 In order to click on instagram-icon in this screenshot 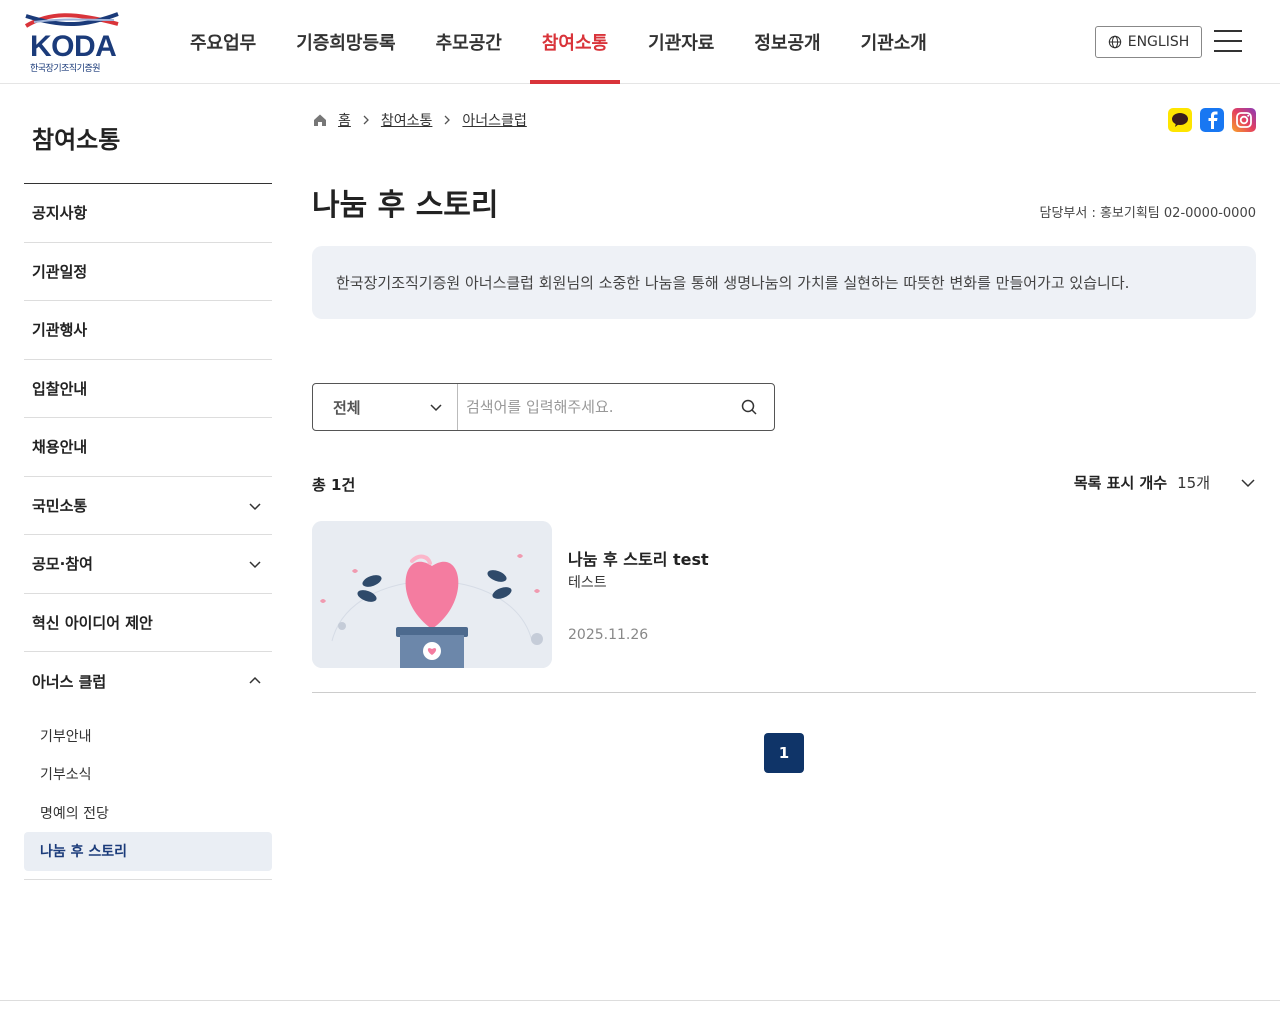, I will do `click(1244, 120)`.